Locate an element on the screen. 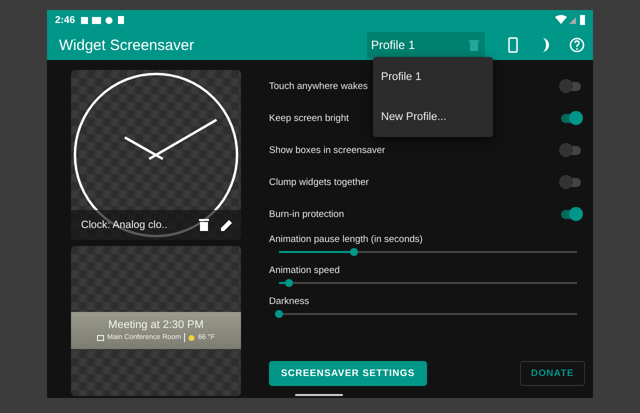 This screenshot has width=640, height=413. profile-dropdown: Profile 1 is located at coordinates (426, 45).